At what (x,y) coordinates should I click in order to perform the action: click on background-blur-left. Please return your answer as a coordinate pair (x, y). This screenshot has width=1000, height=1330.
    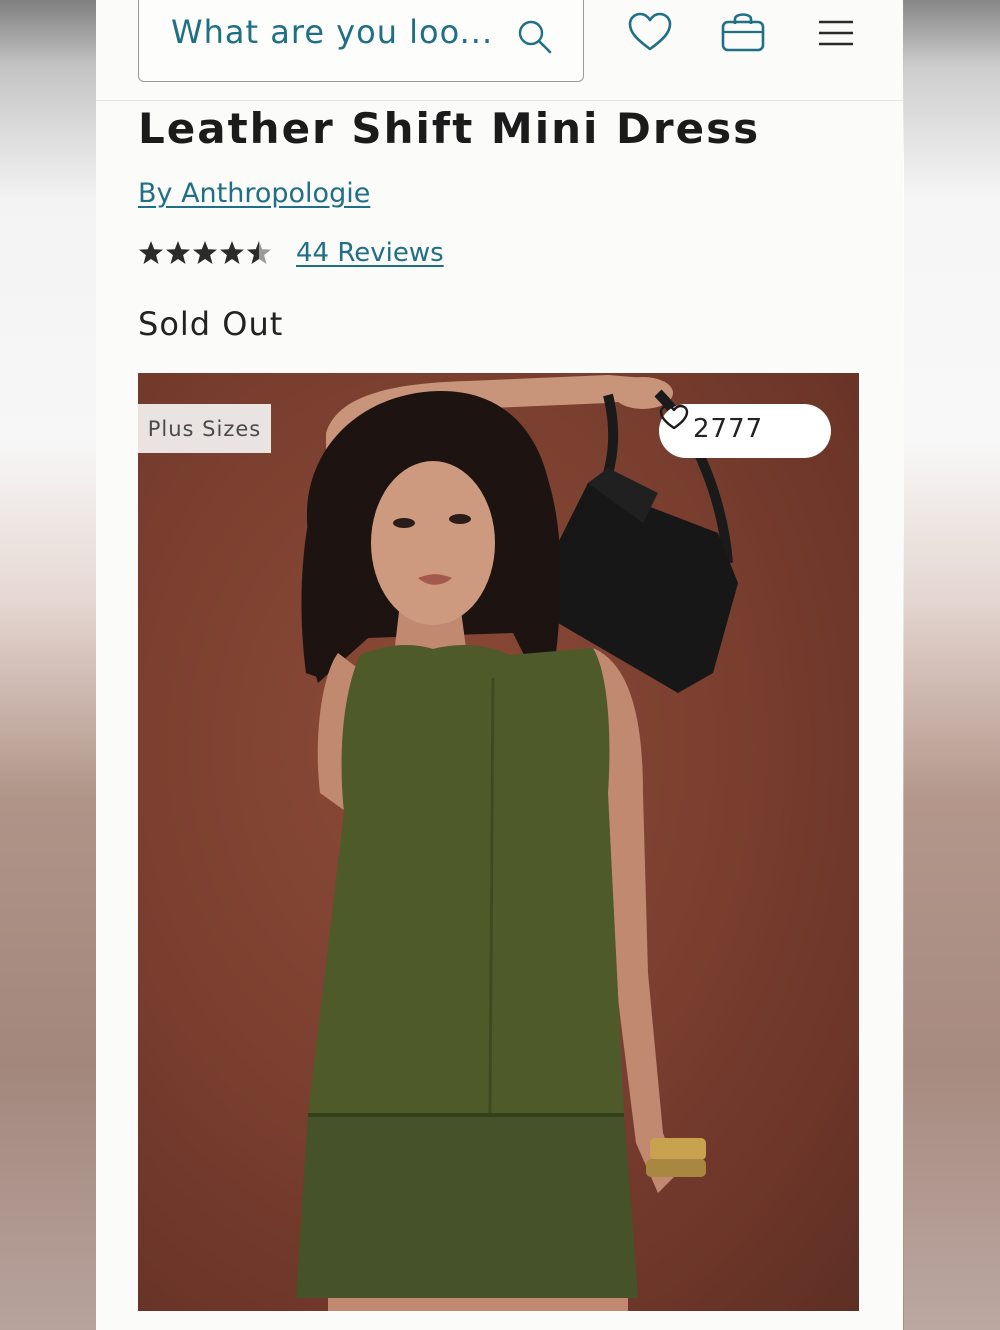
    Looking at the image, I should click on (48, 665).